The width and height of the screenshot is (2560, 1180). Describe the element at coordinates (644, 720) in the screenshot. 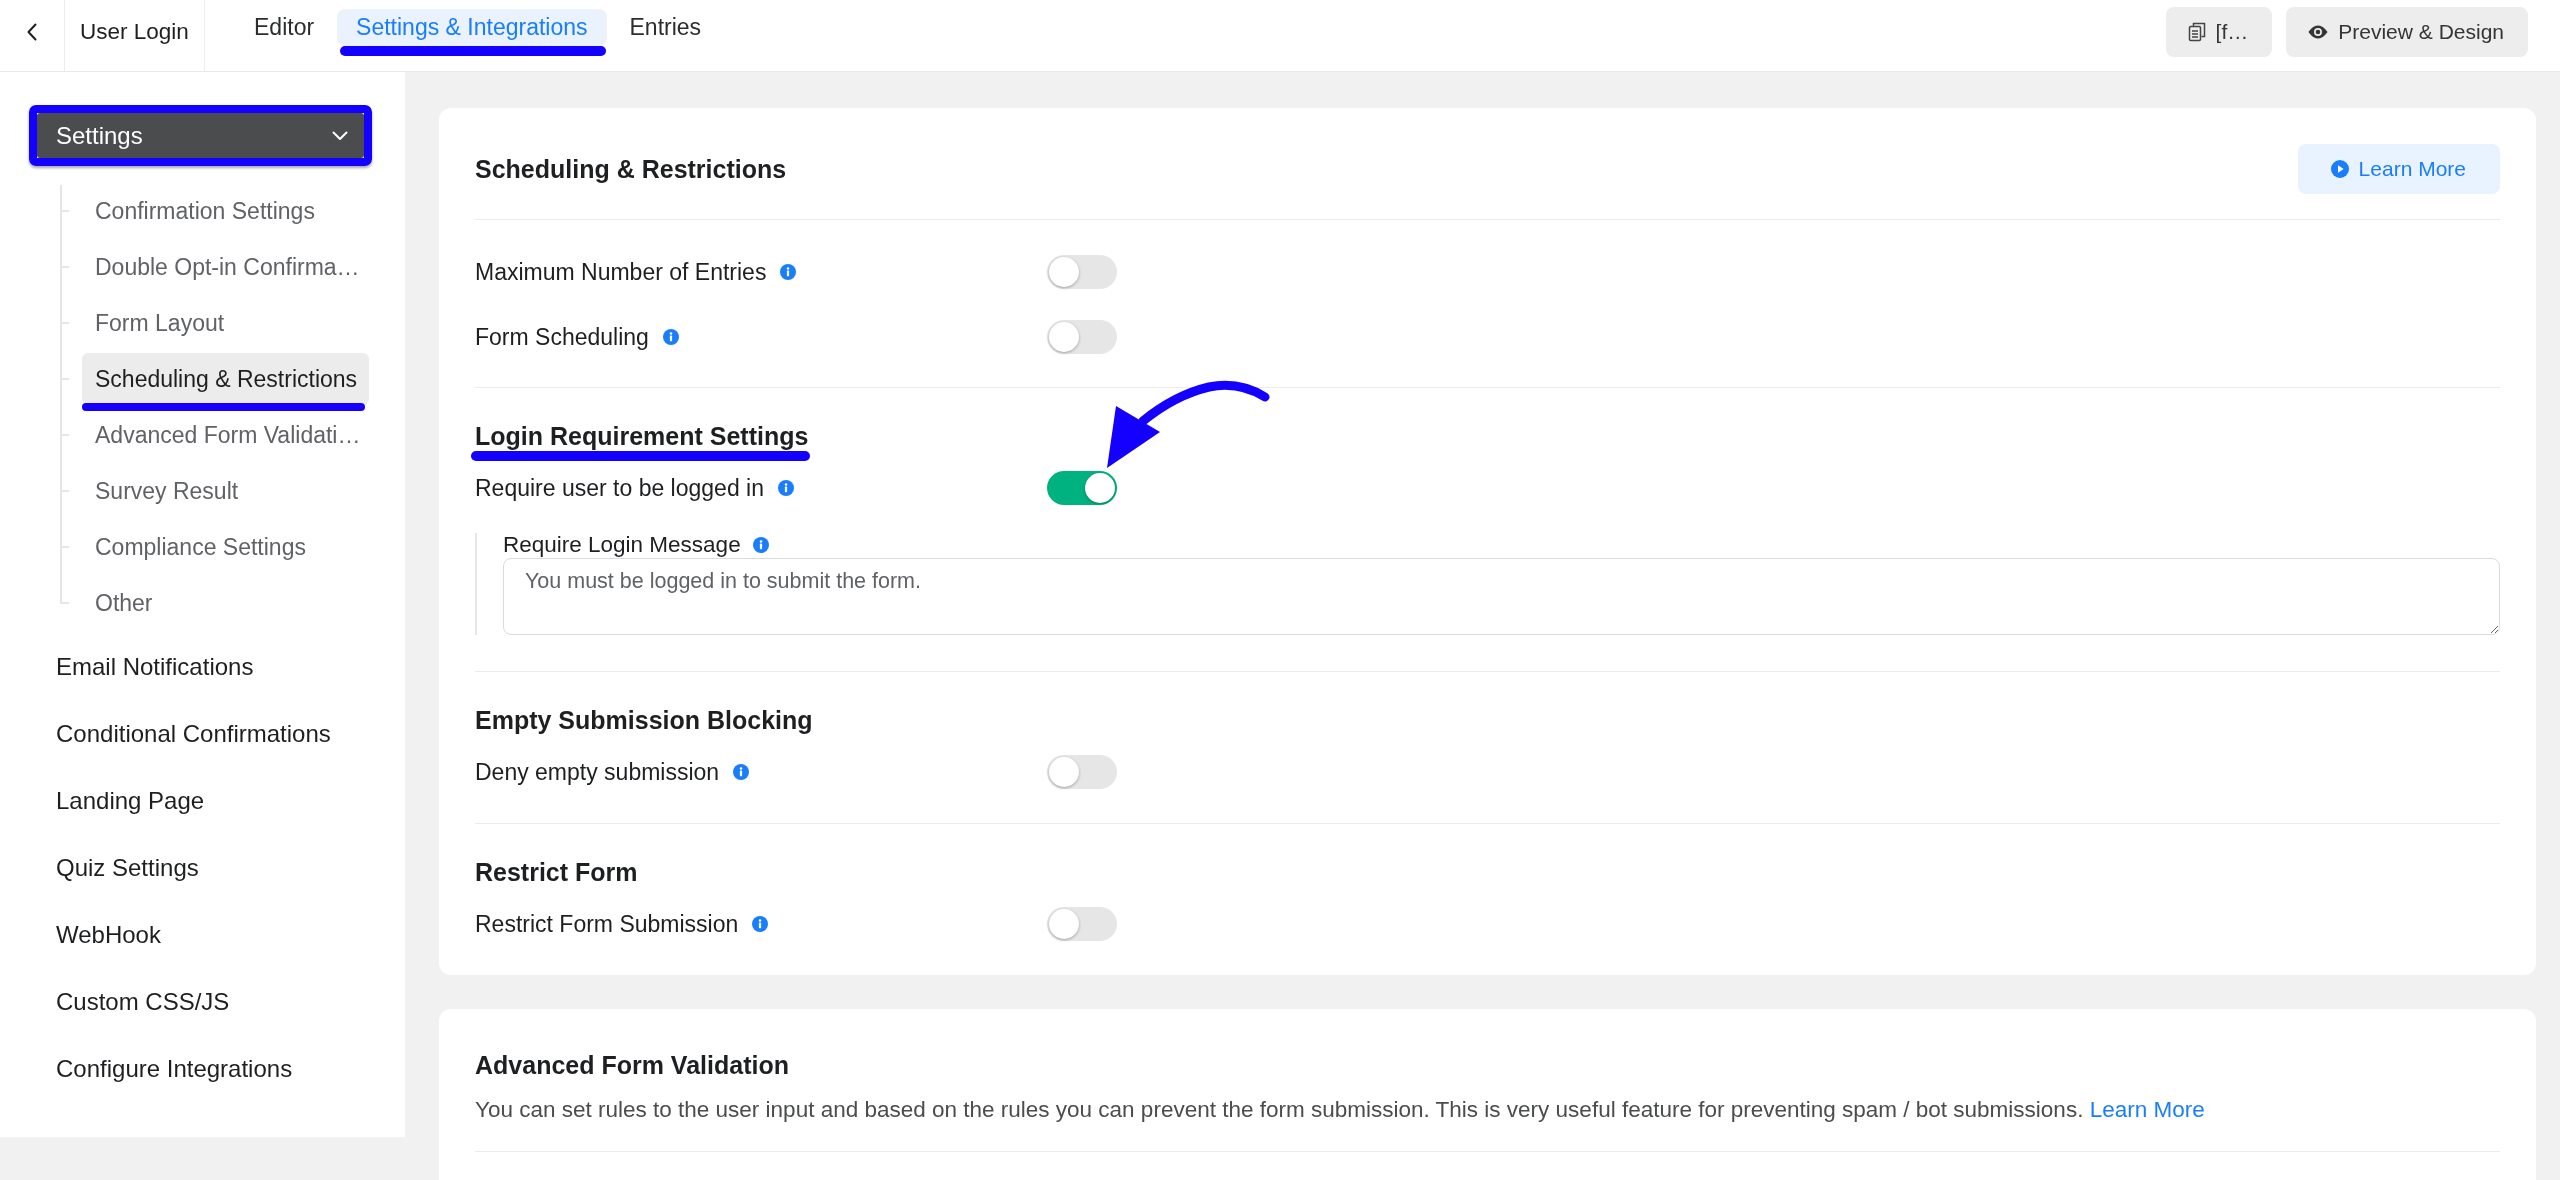

I see `section-title: Empty Submission Blocking` at that location.